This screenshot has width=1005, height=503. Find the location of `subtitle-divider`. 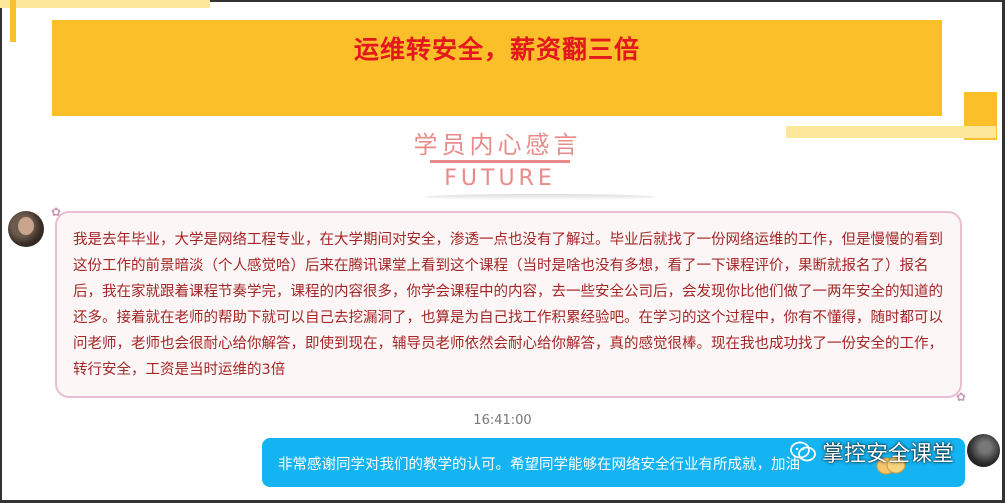

subtitle-divider is located at coordinates (500, 161).